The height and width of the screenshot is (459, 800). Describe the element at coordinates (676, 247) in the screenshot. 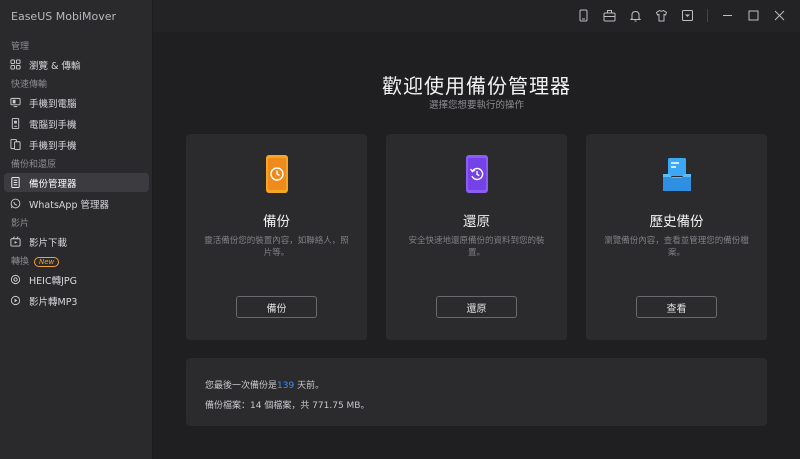

I see `card-description: 瀏覽備份內容，查看並管理您的備份檔案。` at that location.